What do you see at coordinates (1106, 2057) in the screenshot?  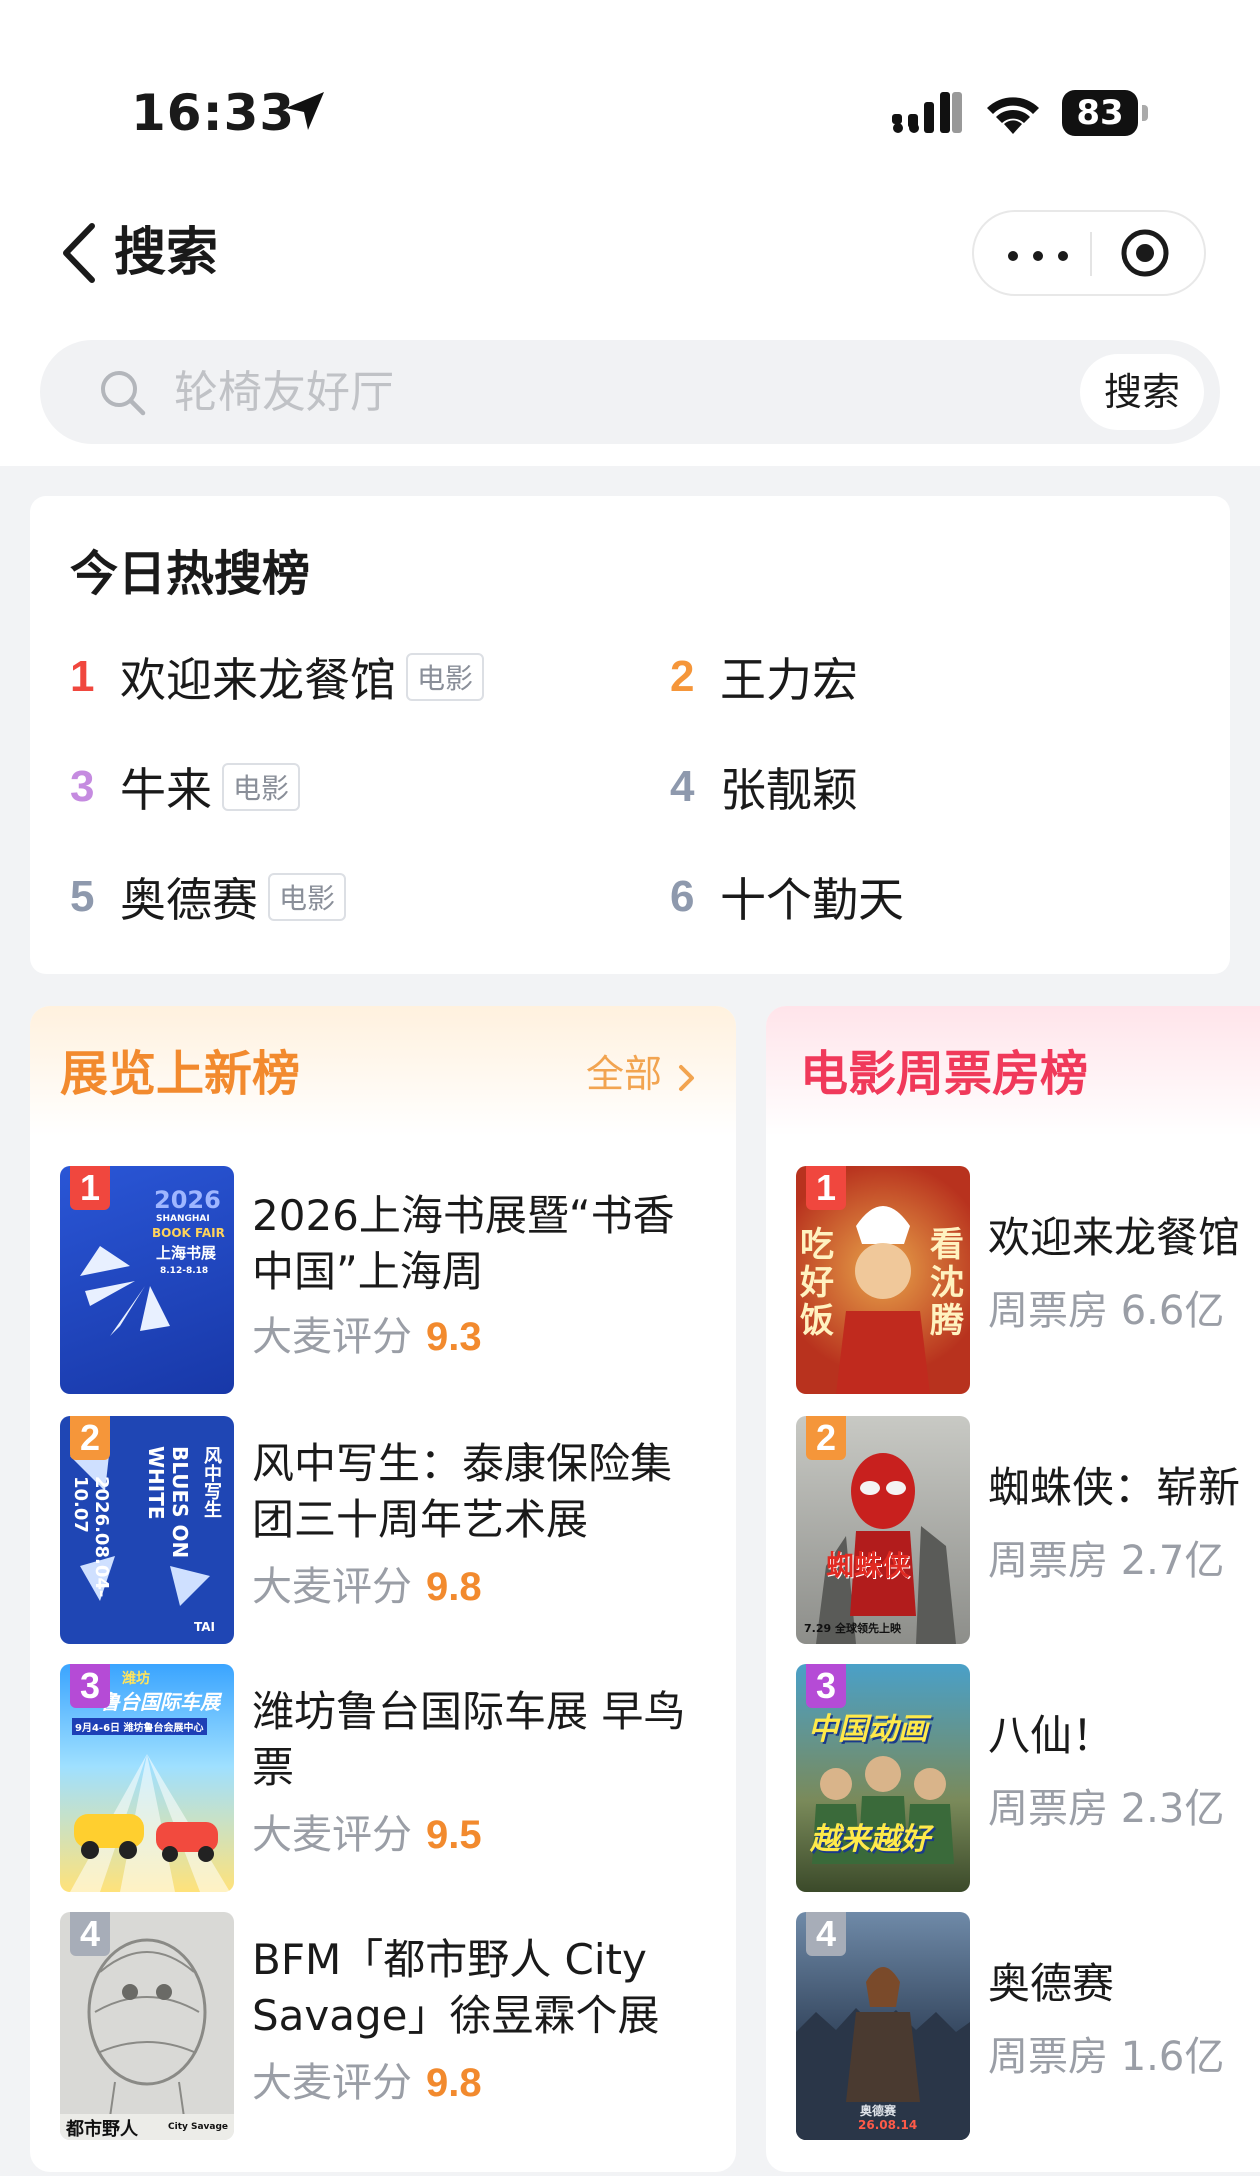 I see `movie-box-office: 周票房 1.6亿` at bounding box center [1106, 2057].